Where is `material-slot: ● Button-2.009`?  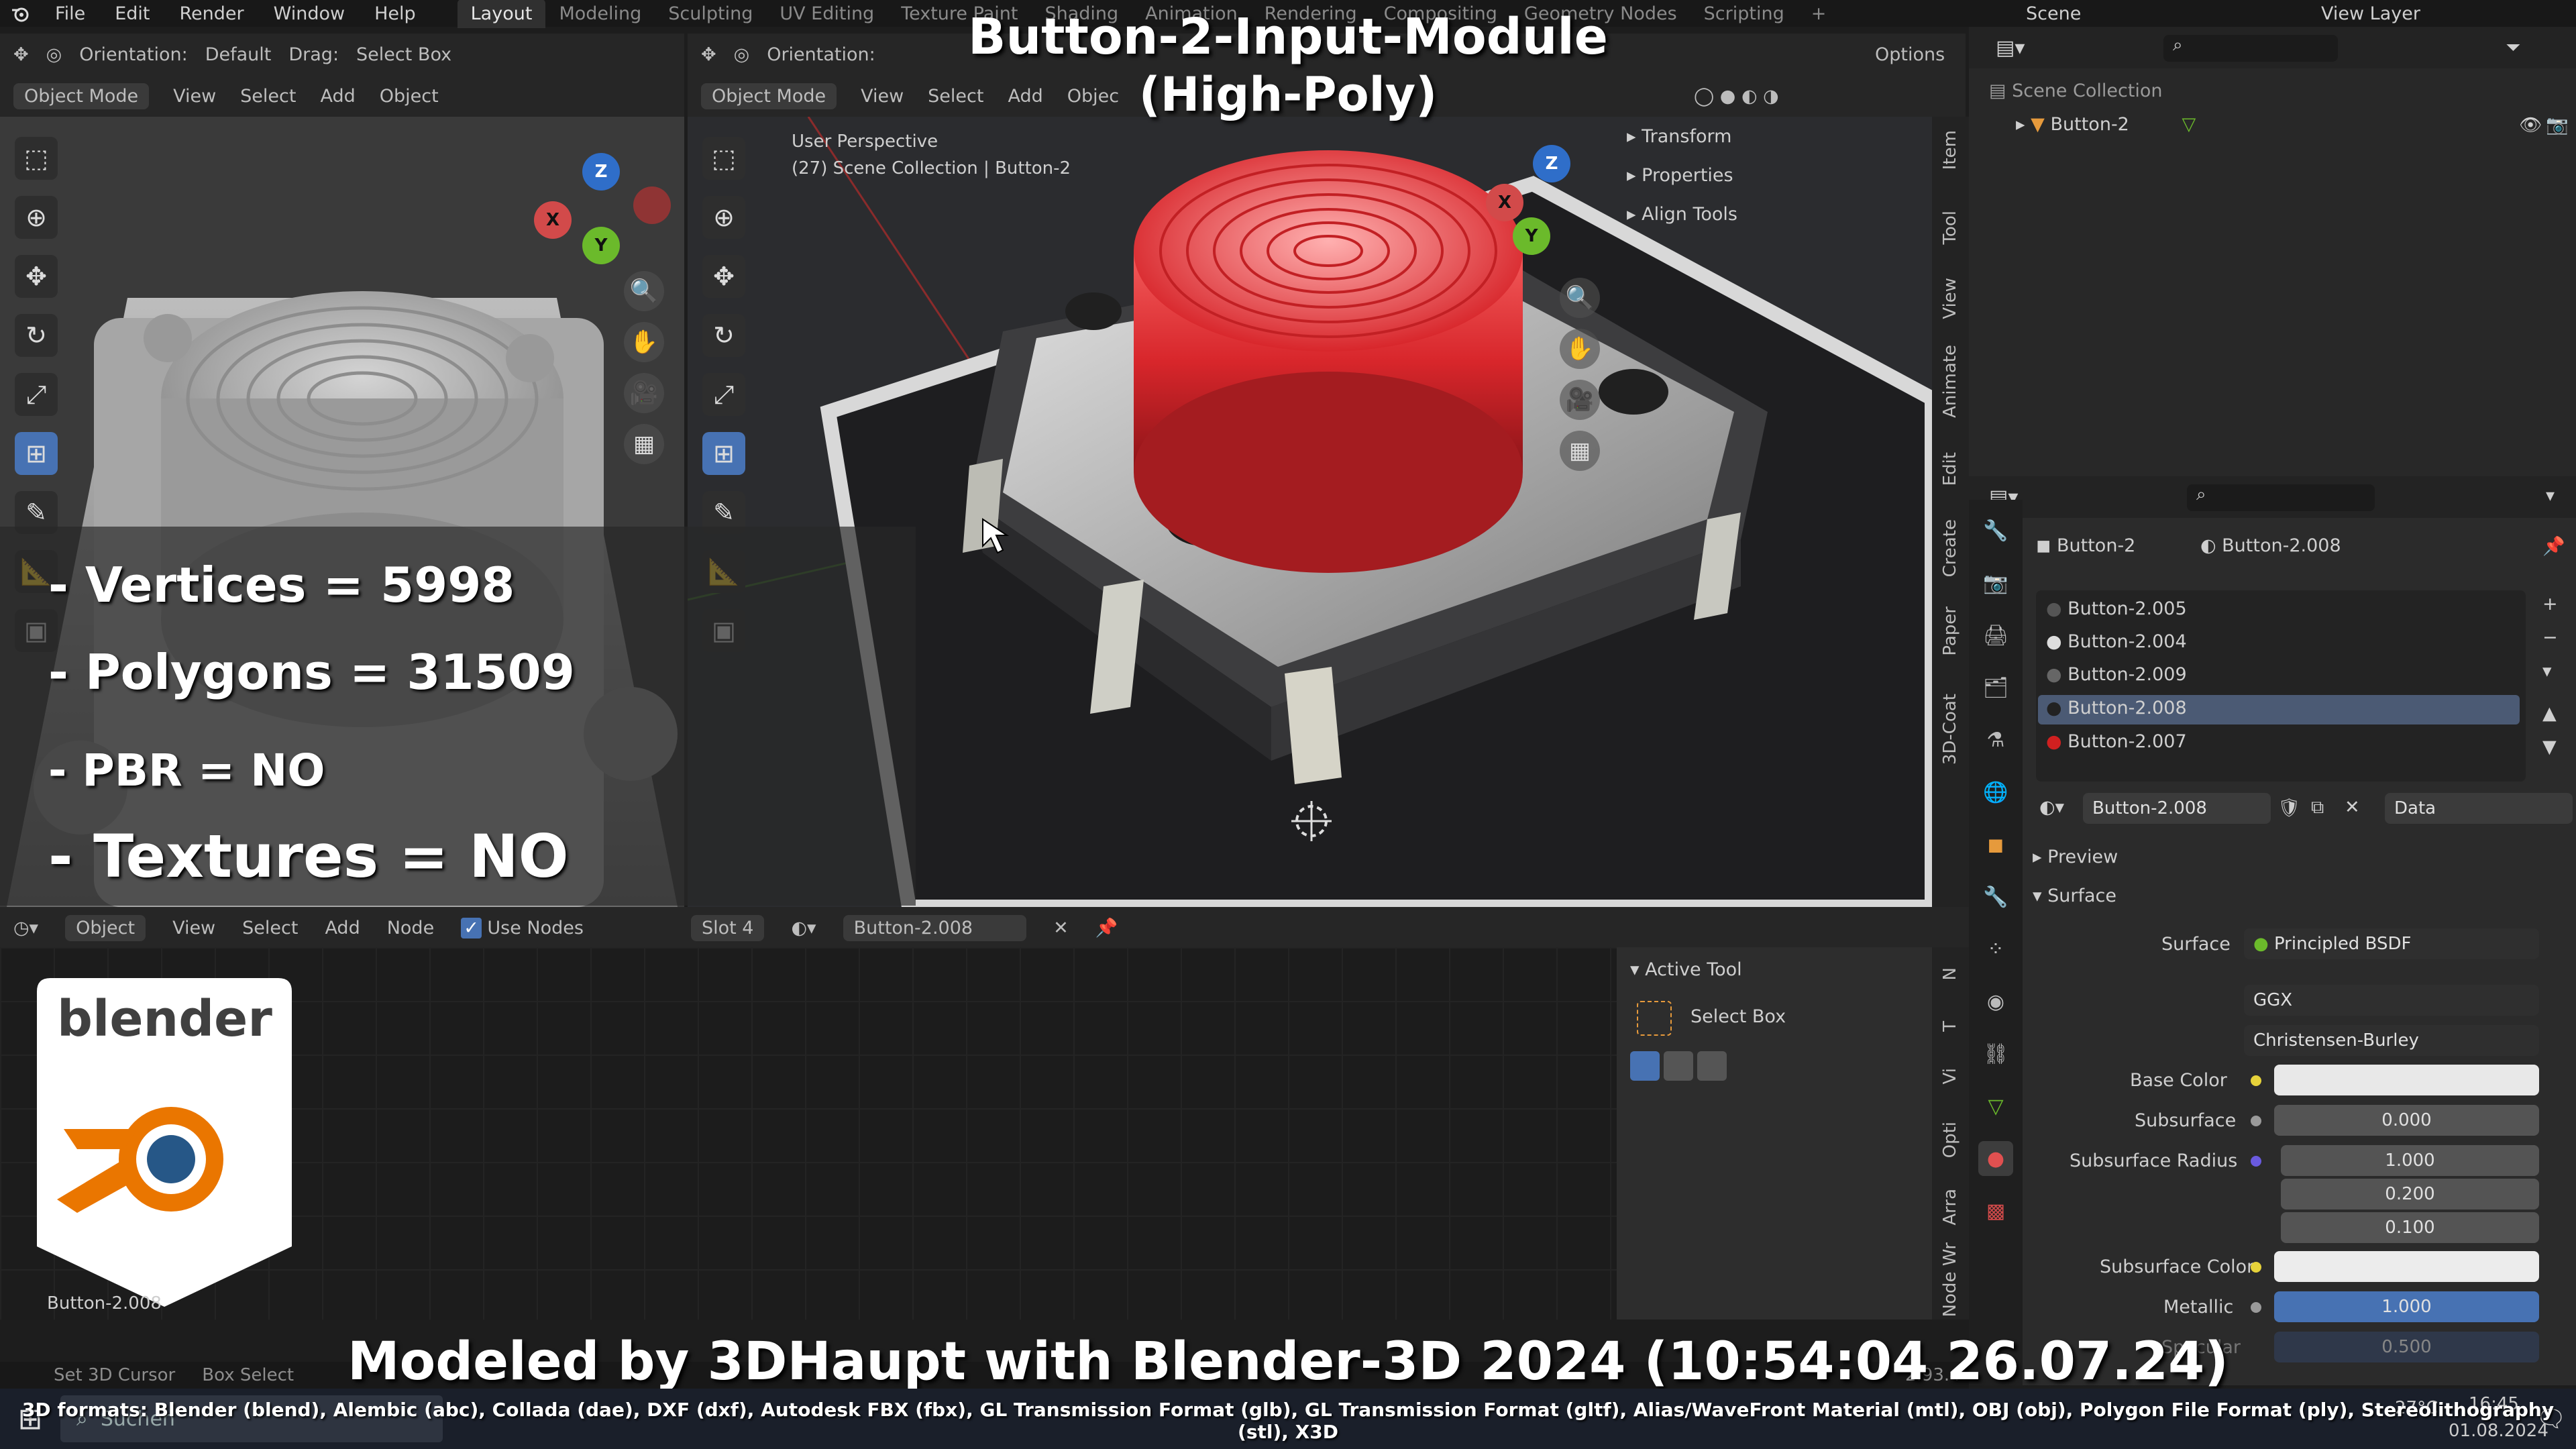
material-slot: ● Button-2.009 is located at coordinates (2116, 674).